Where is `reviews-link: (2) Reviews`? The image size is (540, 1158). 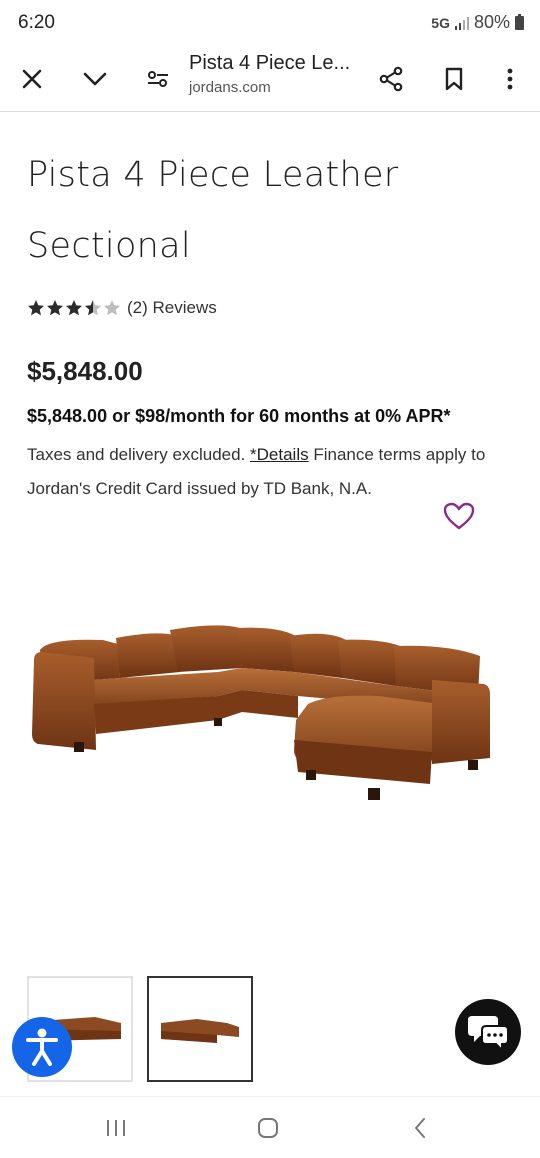
reviews-link: (2) Reviews is located at coordinates (172, 308).